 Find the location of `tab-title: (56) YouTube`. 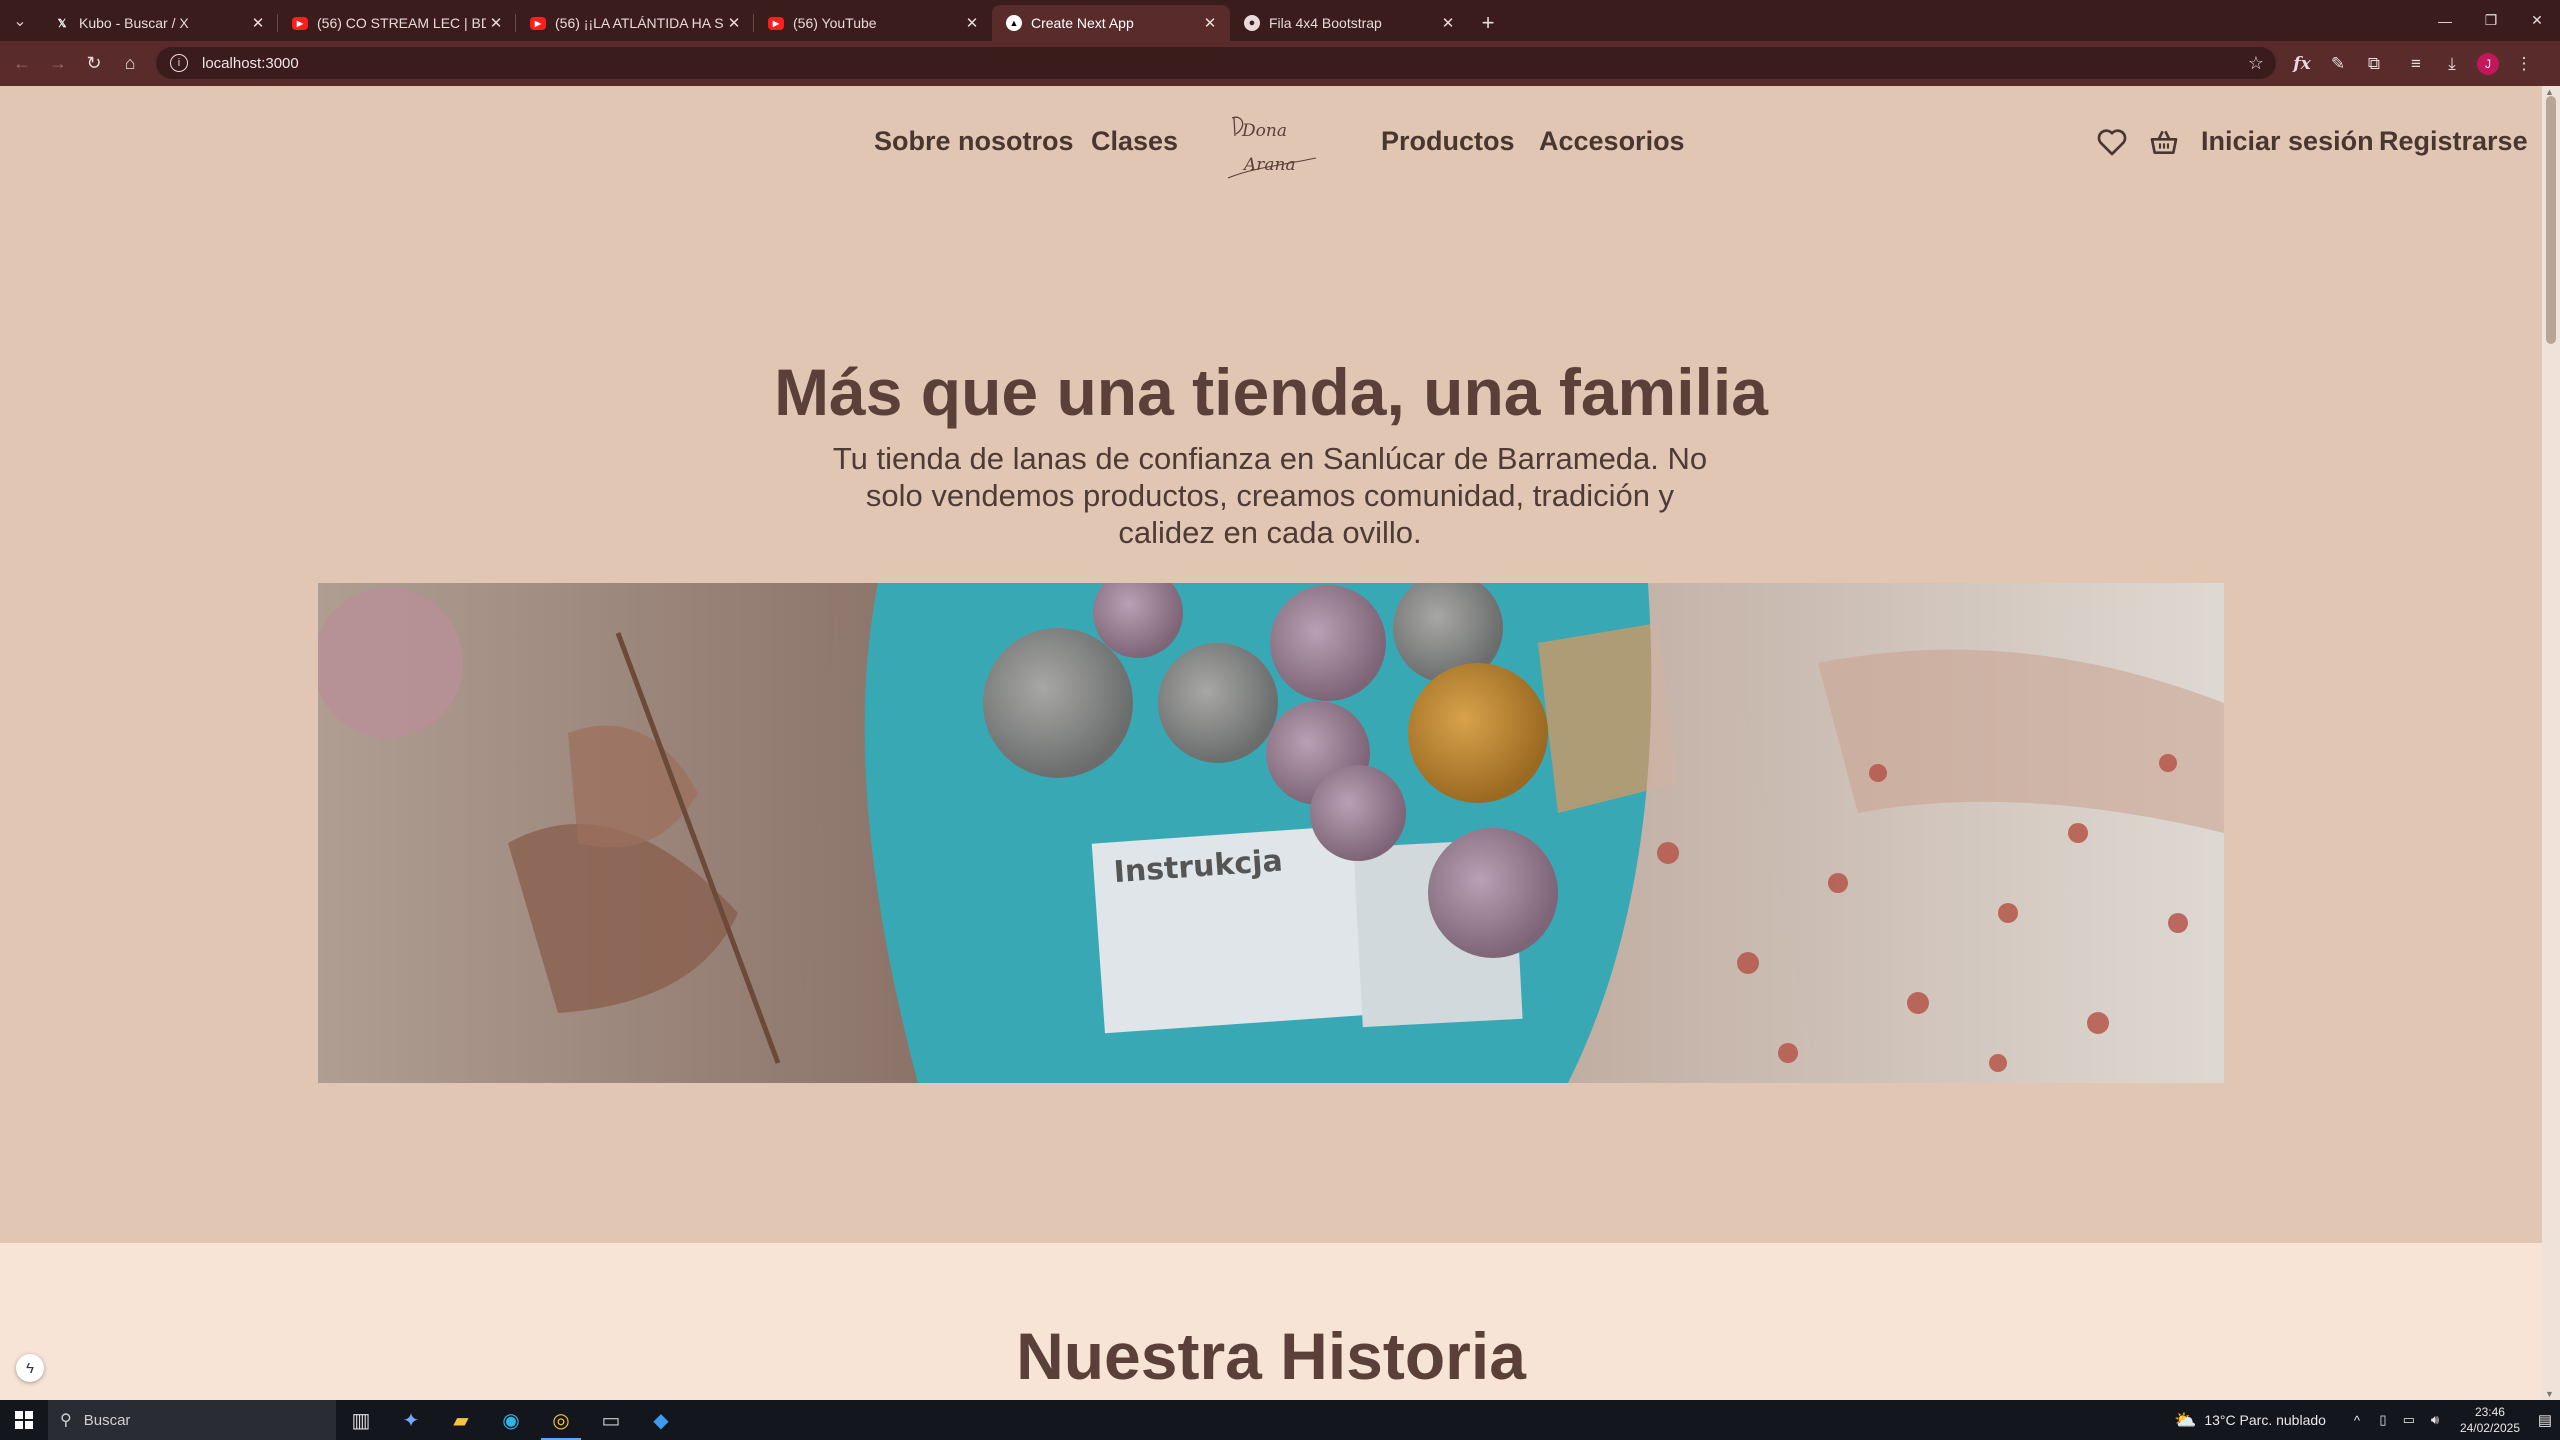

tab-title: (56) YouTube is located at coordinates (835, 23).